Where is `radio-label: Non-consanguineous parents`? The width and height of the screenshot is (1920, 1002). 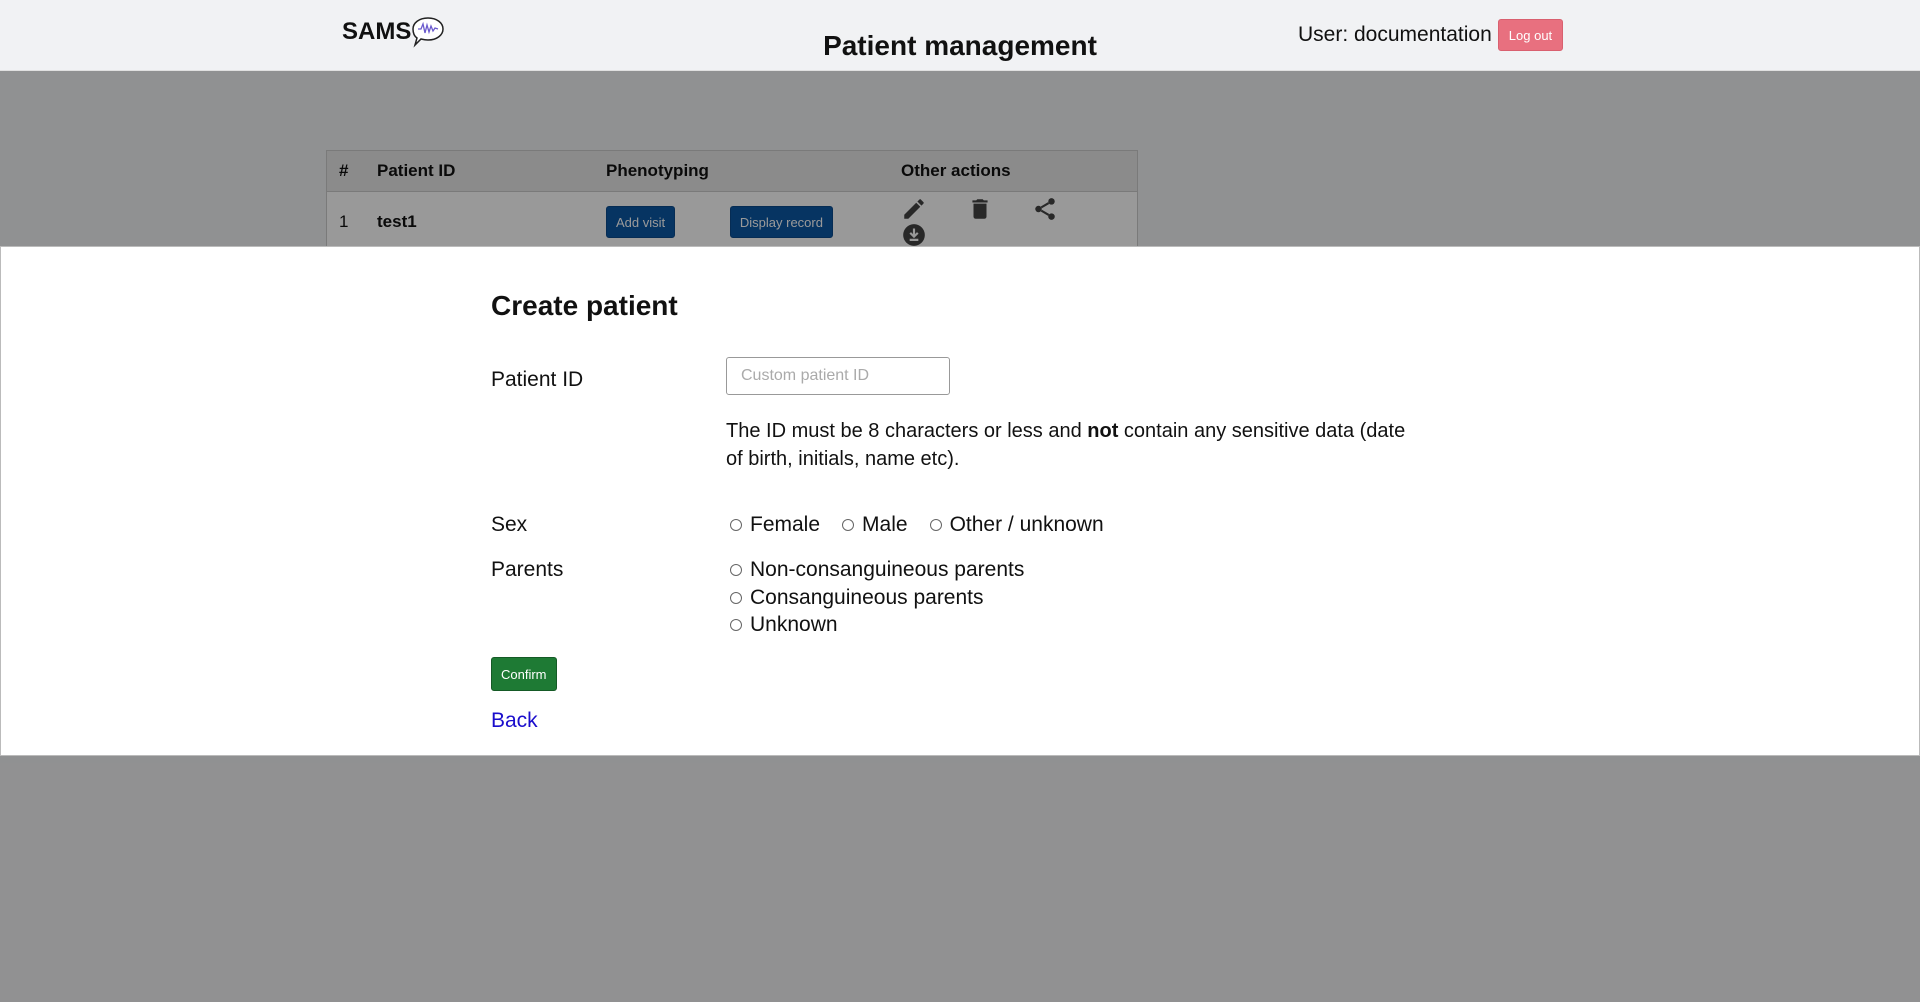 radio-label: Non-consanguineous parents is located at coordinates (887, 569).